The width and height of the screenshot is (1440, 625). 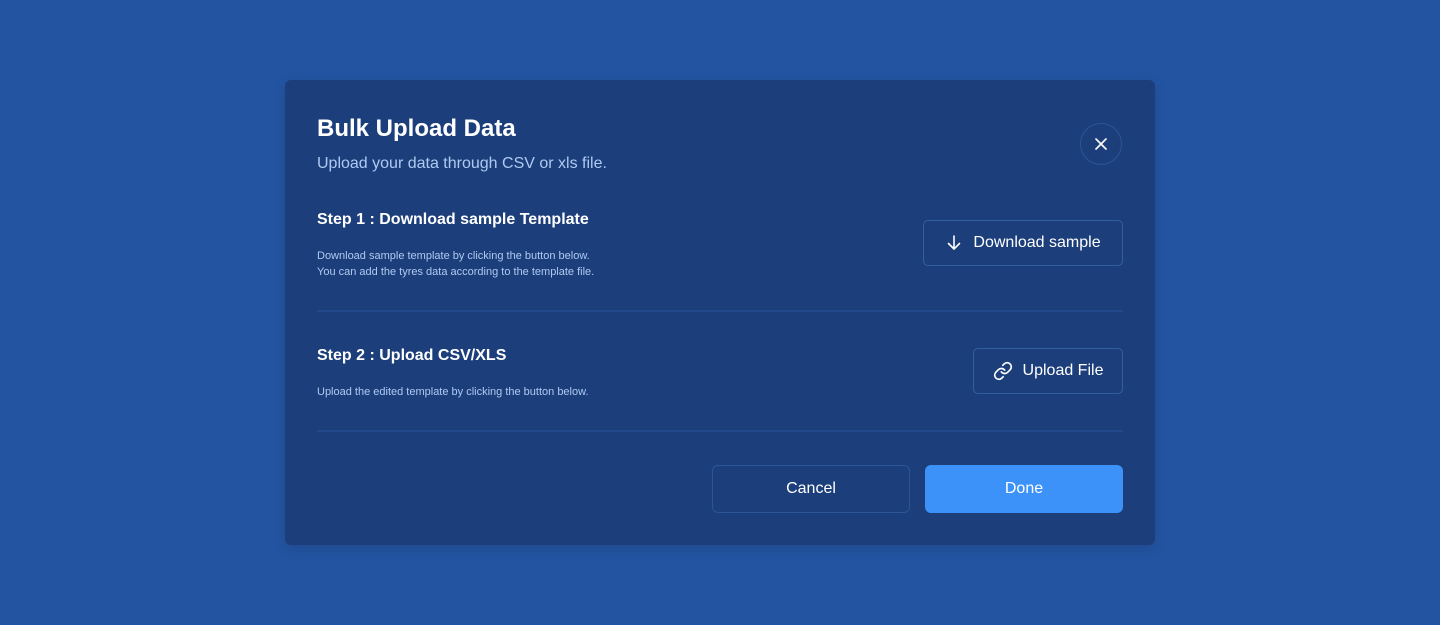 I want to click on close-icon, so click(x=1101, y=144).